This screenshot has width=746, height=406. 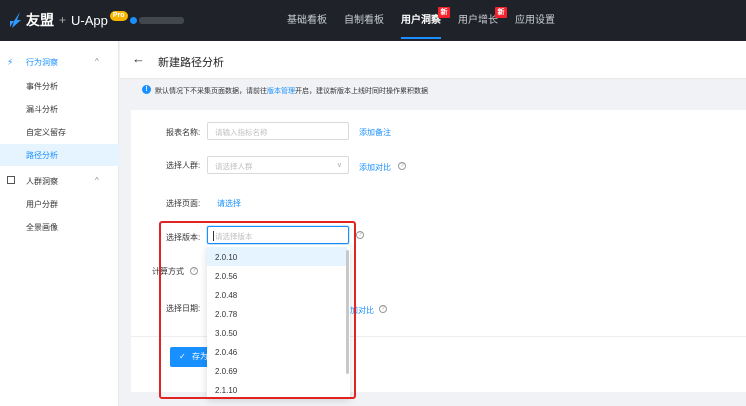 I want to click on calc-method-label: 计算方式, so click(x=168, y=271).